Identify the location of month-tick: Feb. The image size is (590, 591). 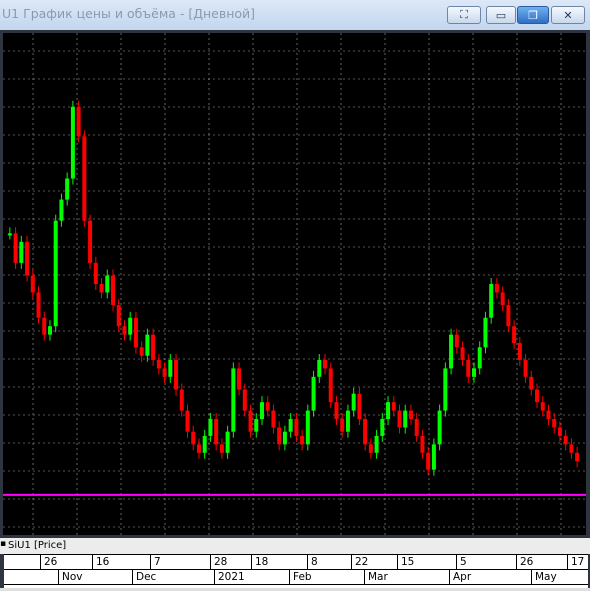
(300, 577).